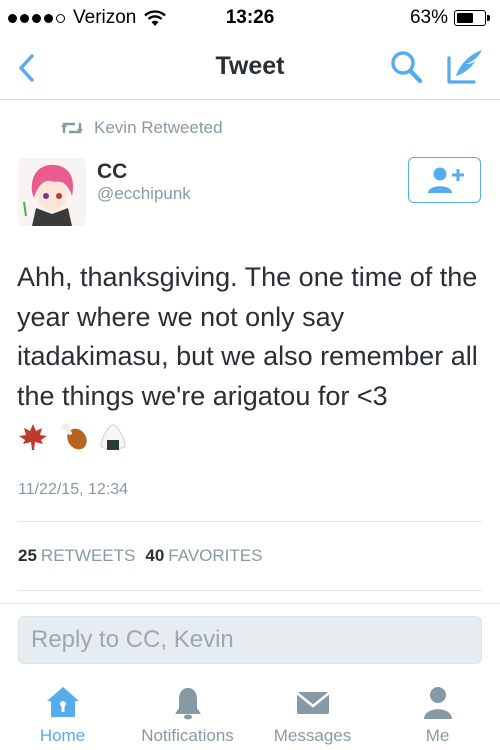 This screenshot has height=750, width=500. Describe the element at coordinates (187, 735) in the screenshot. I see `tab-notifications-label: Notifications` at that location.